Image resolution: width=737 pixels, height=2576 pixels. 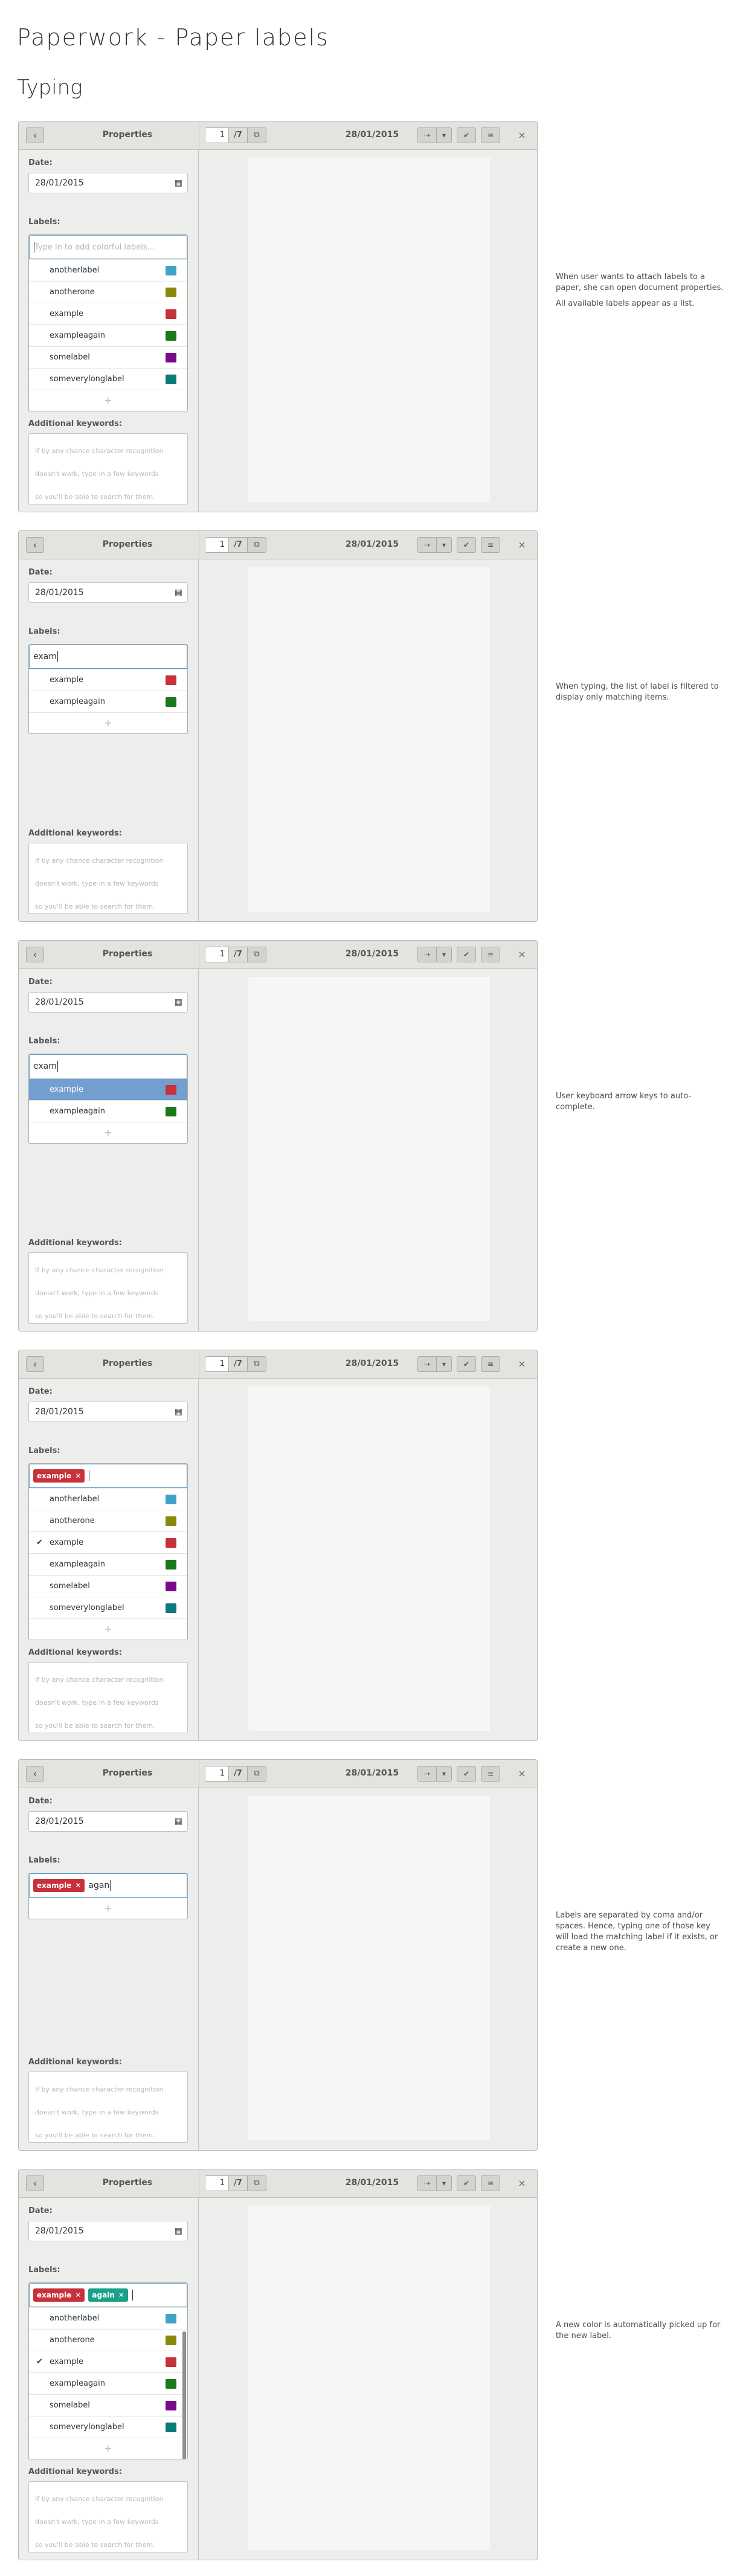 I want to click on labels-input: example ✕ agan, so click(x=108, y=1885).